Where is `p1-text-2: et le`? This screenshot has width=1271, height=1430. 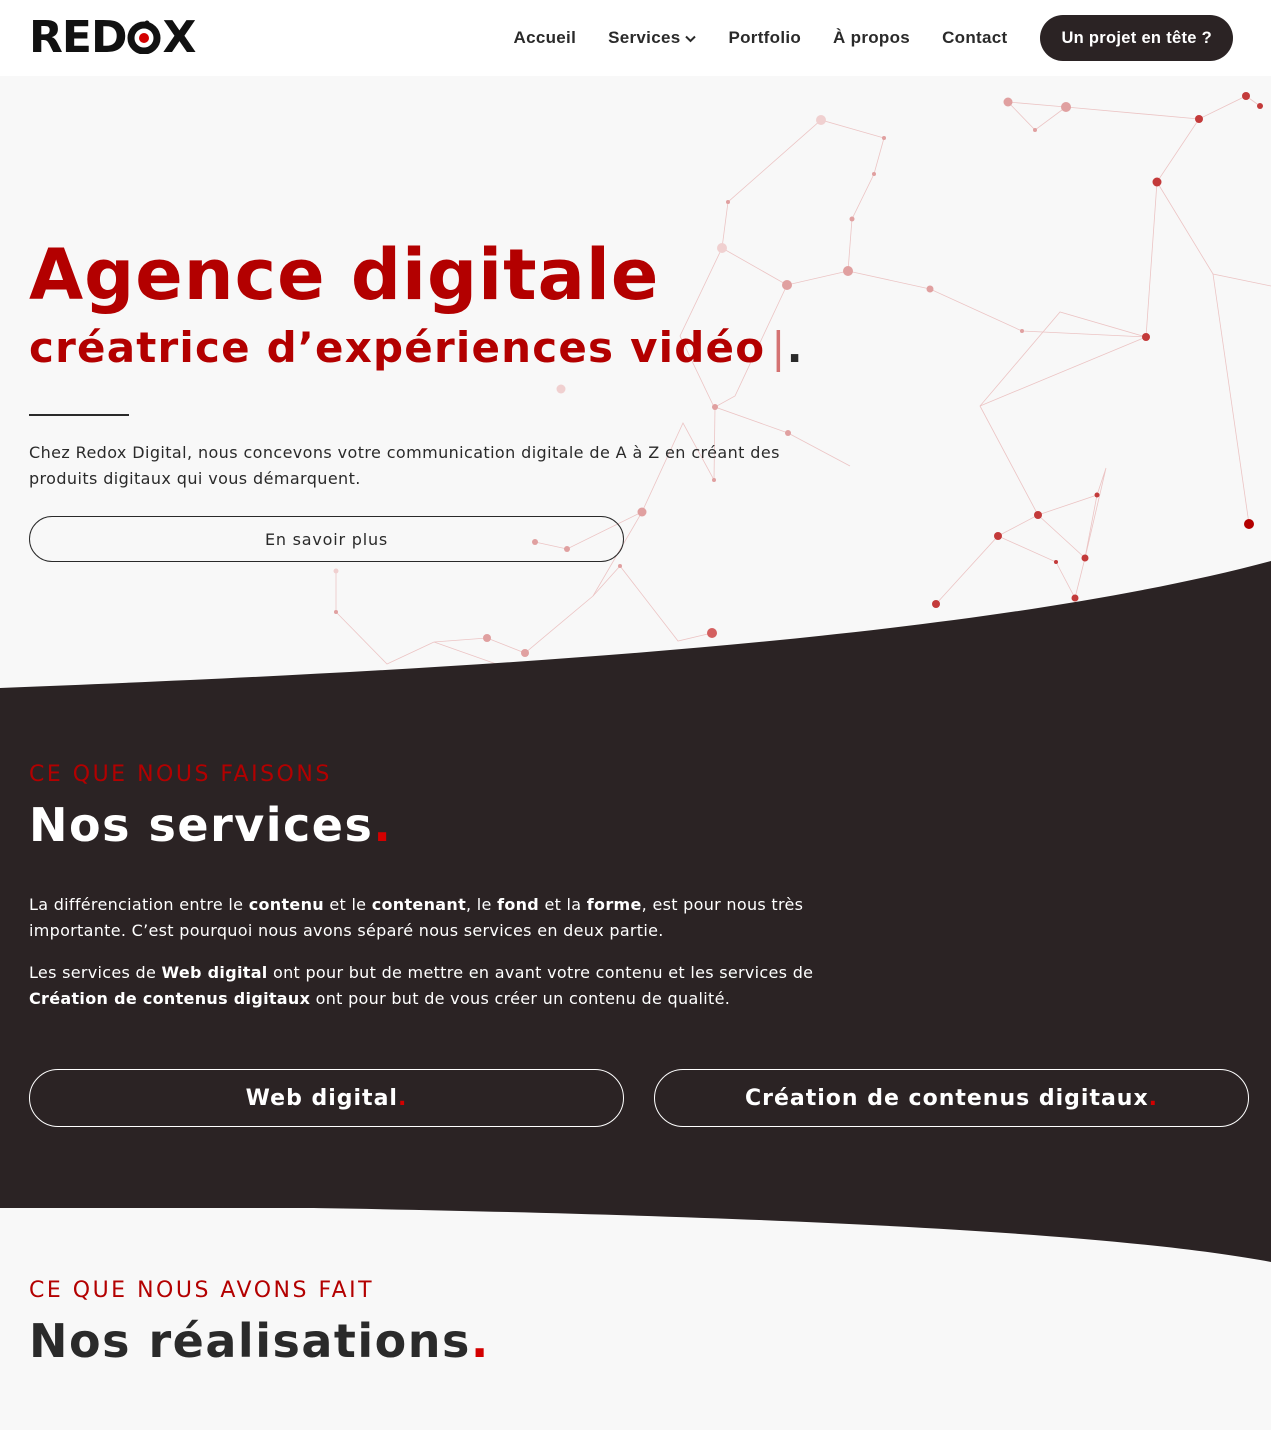 p1-text-2: et le is located at coordinates (347, 904).